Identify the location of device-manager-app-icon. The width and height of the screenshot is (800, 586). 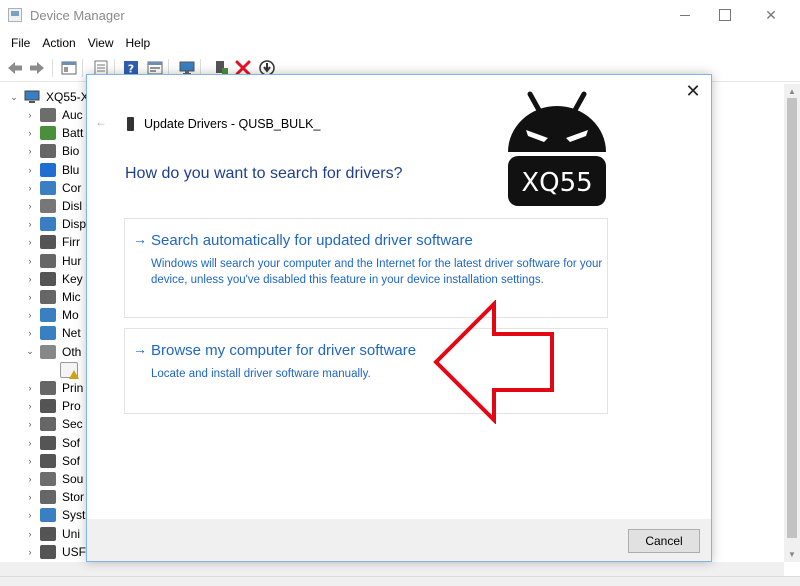
(15, 15).